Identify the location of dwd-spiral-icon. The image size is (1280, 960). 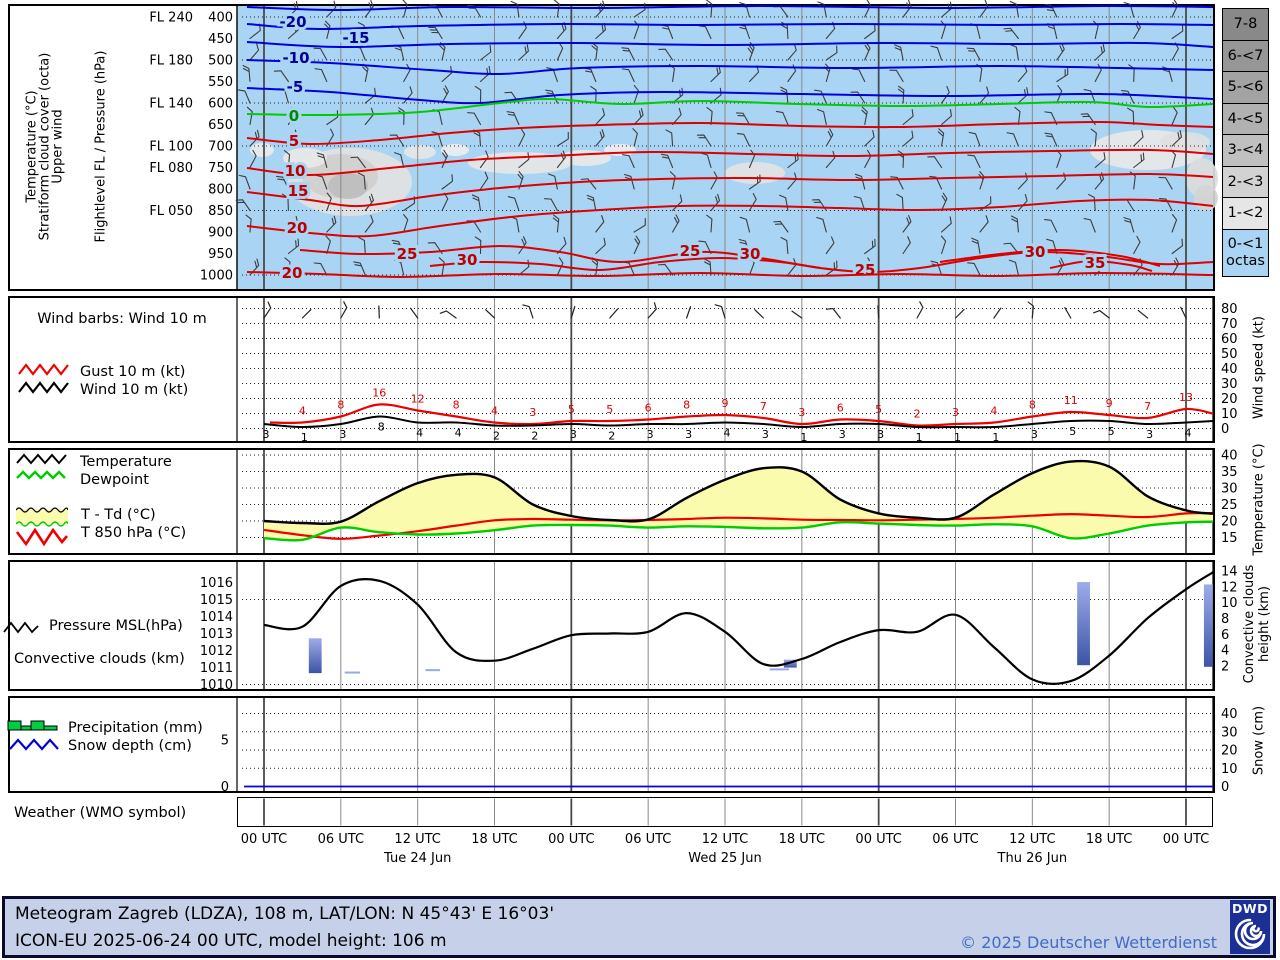
(1250, 934).